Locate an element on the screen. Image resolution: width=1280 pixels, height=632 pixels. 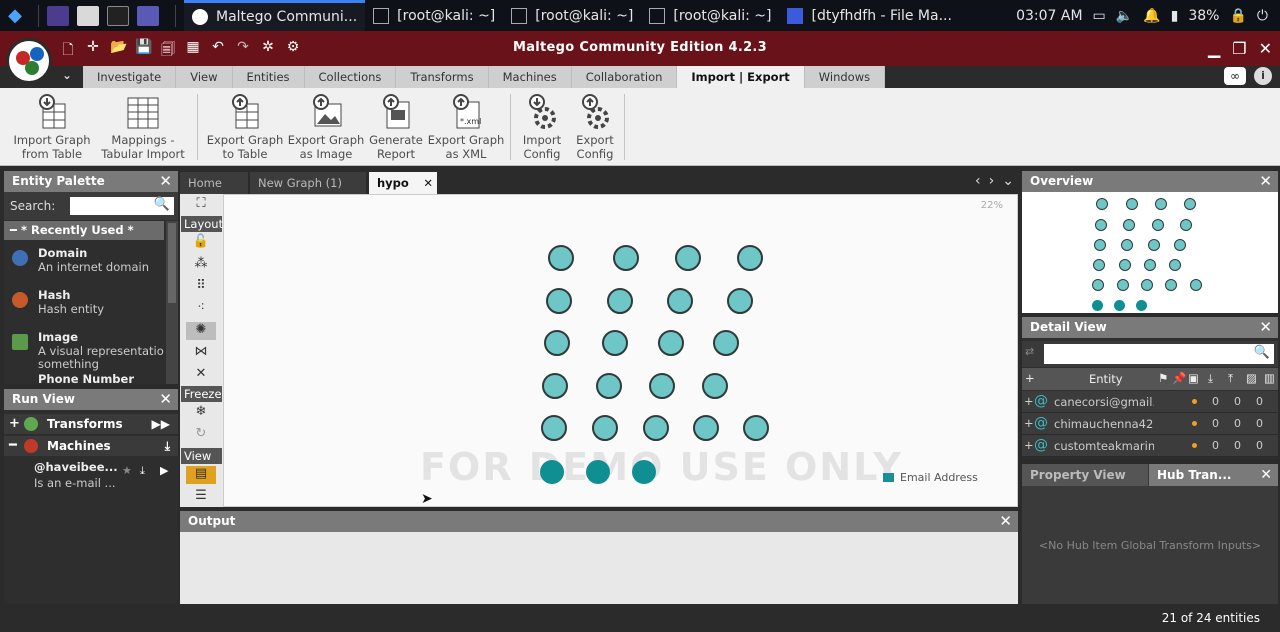
maximize-icon: ❐ is located at coordinates (1239, 48).